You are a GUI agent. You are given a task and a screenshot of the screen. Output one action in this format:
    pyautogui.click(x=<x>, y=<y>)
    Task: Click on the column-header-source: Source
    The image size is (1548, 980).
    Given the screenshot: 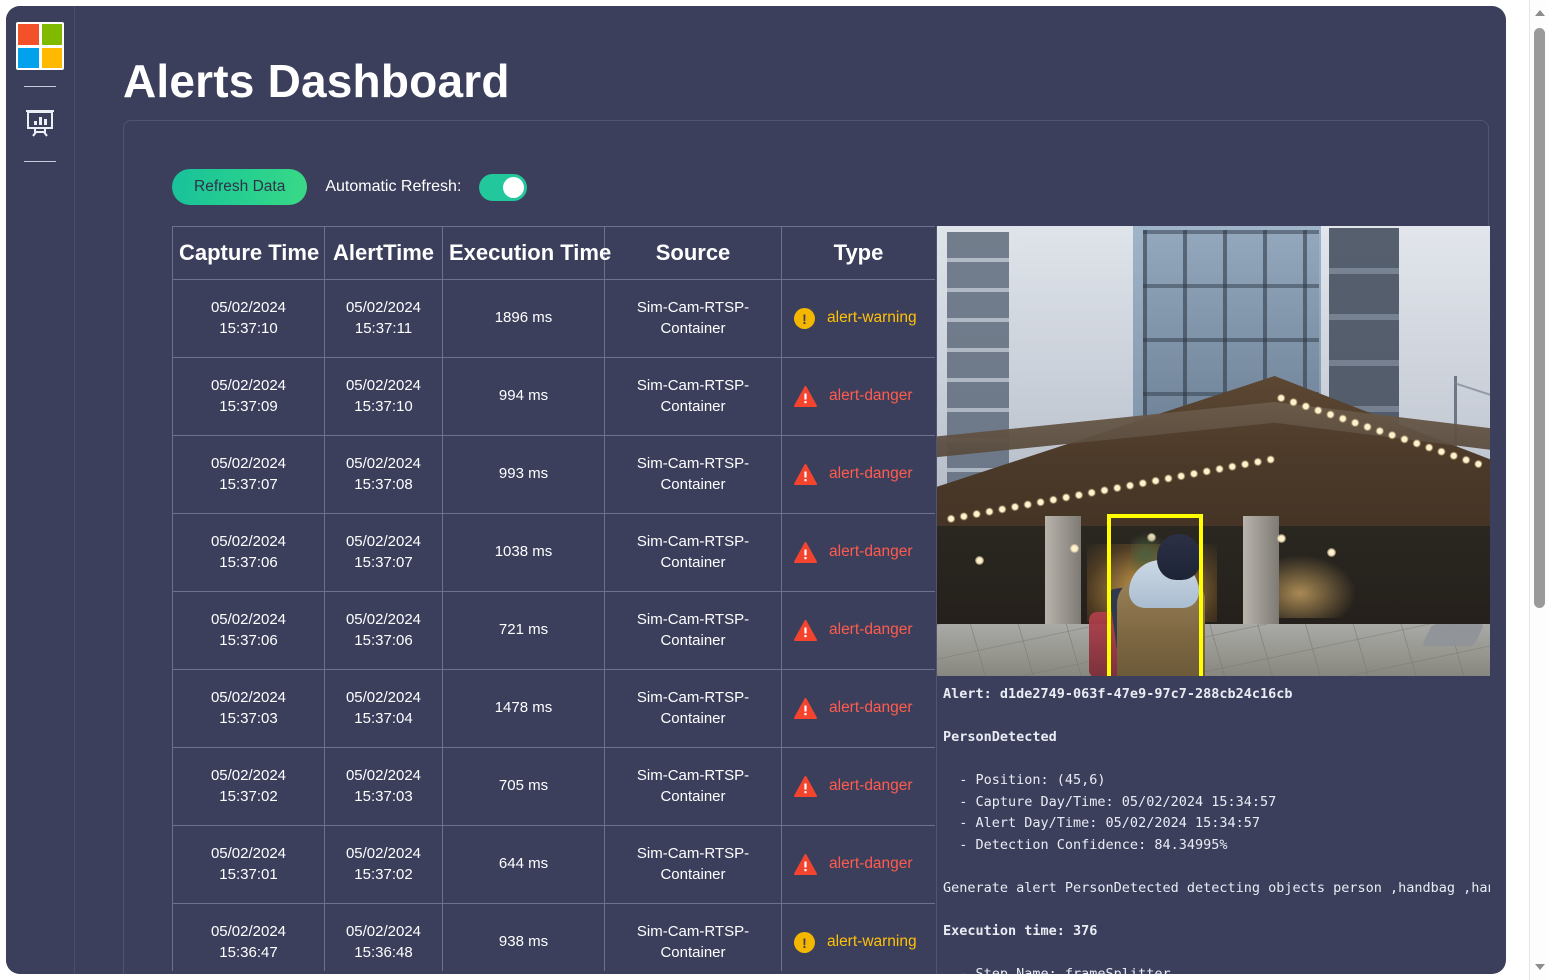 What is the action you would take?
    pyautogui.click(x=693, y=253)
    